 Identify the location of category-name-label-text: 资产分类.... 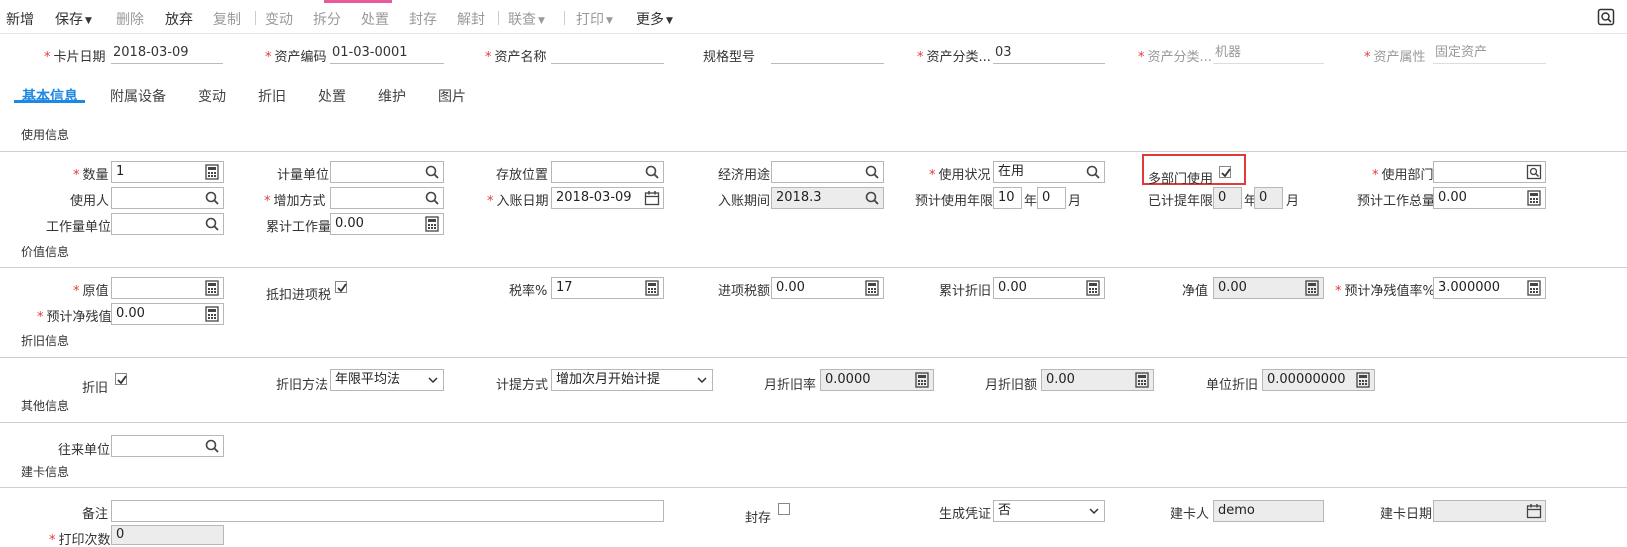
(1179, 57).